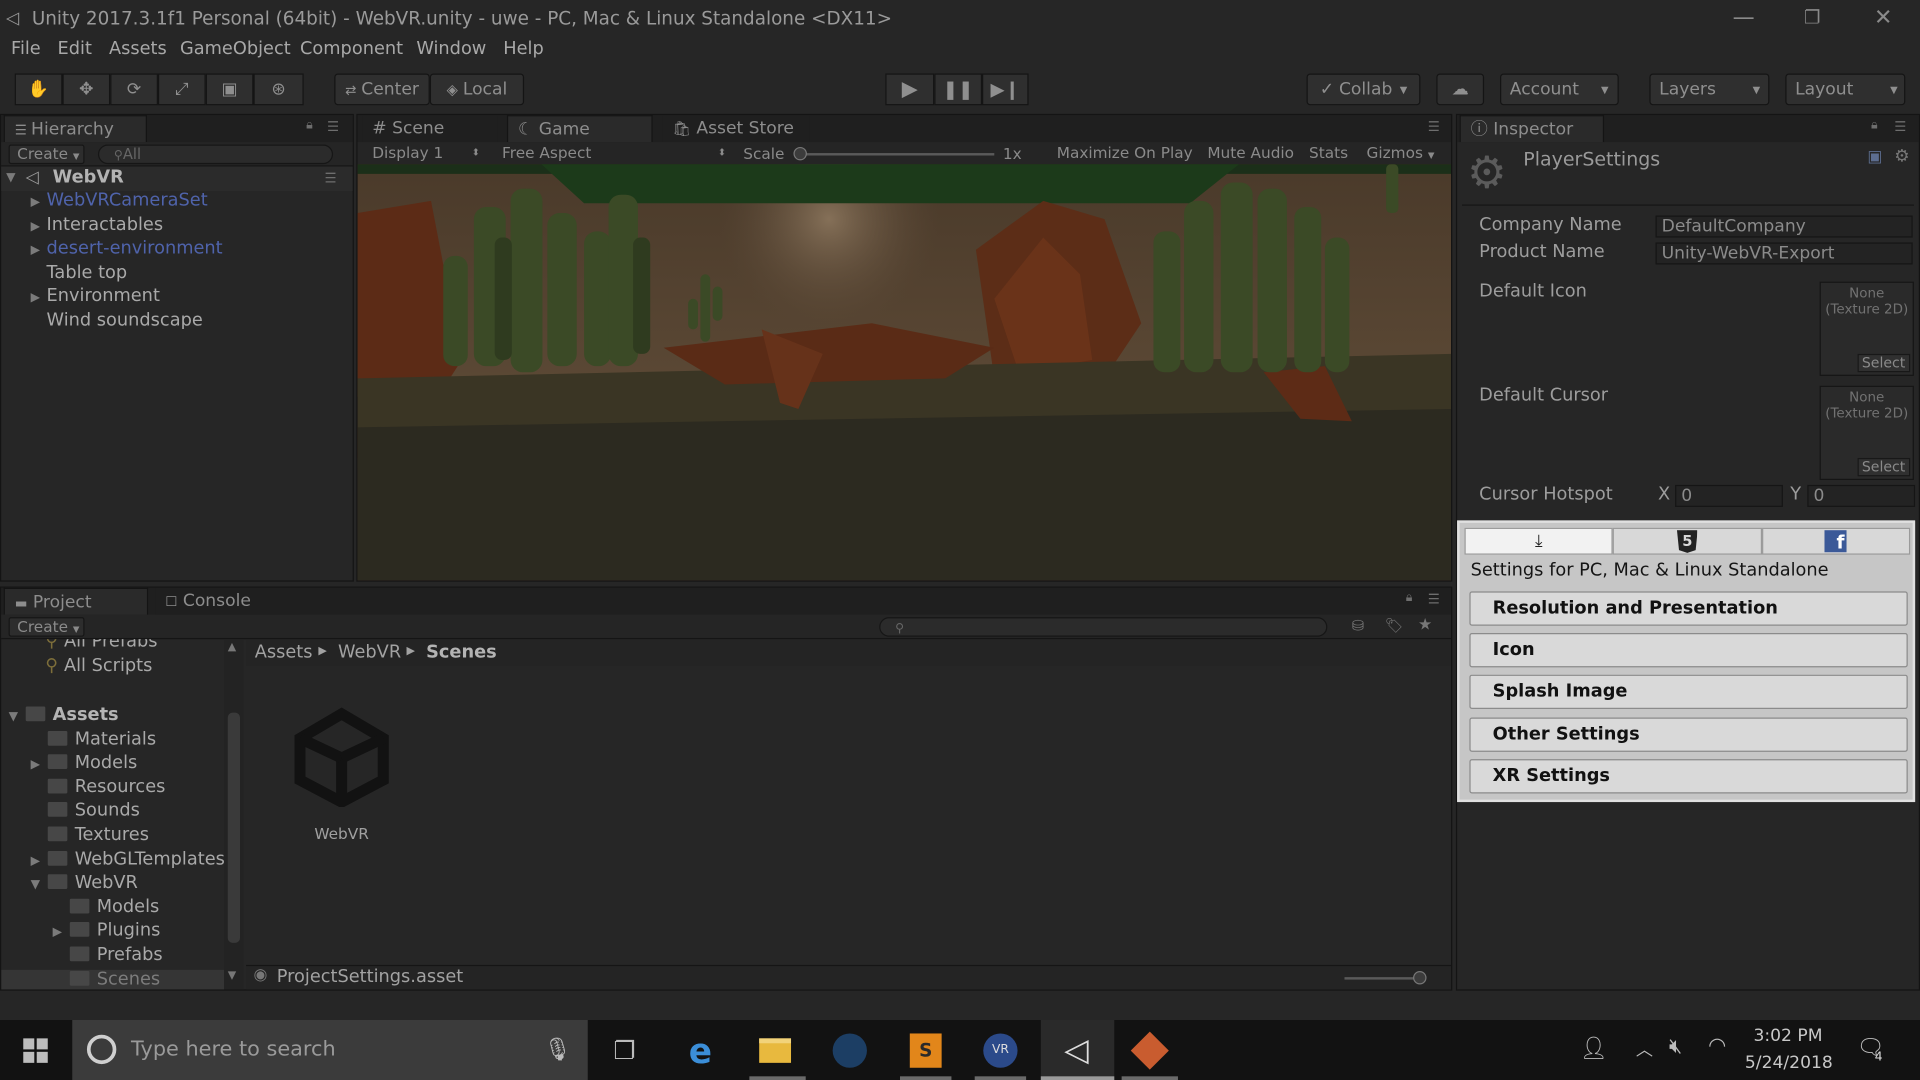 The height and width of the screenshot is (1080, 1920). I want to click on section-resolution-presentation: Resolution and Presentation, so click(1688, 608).